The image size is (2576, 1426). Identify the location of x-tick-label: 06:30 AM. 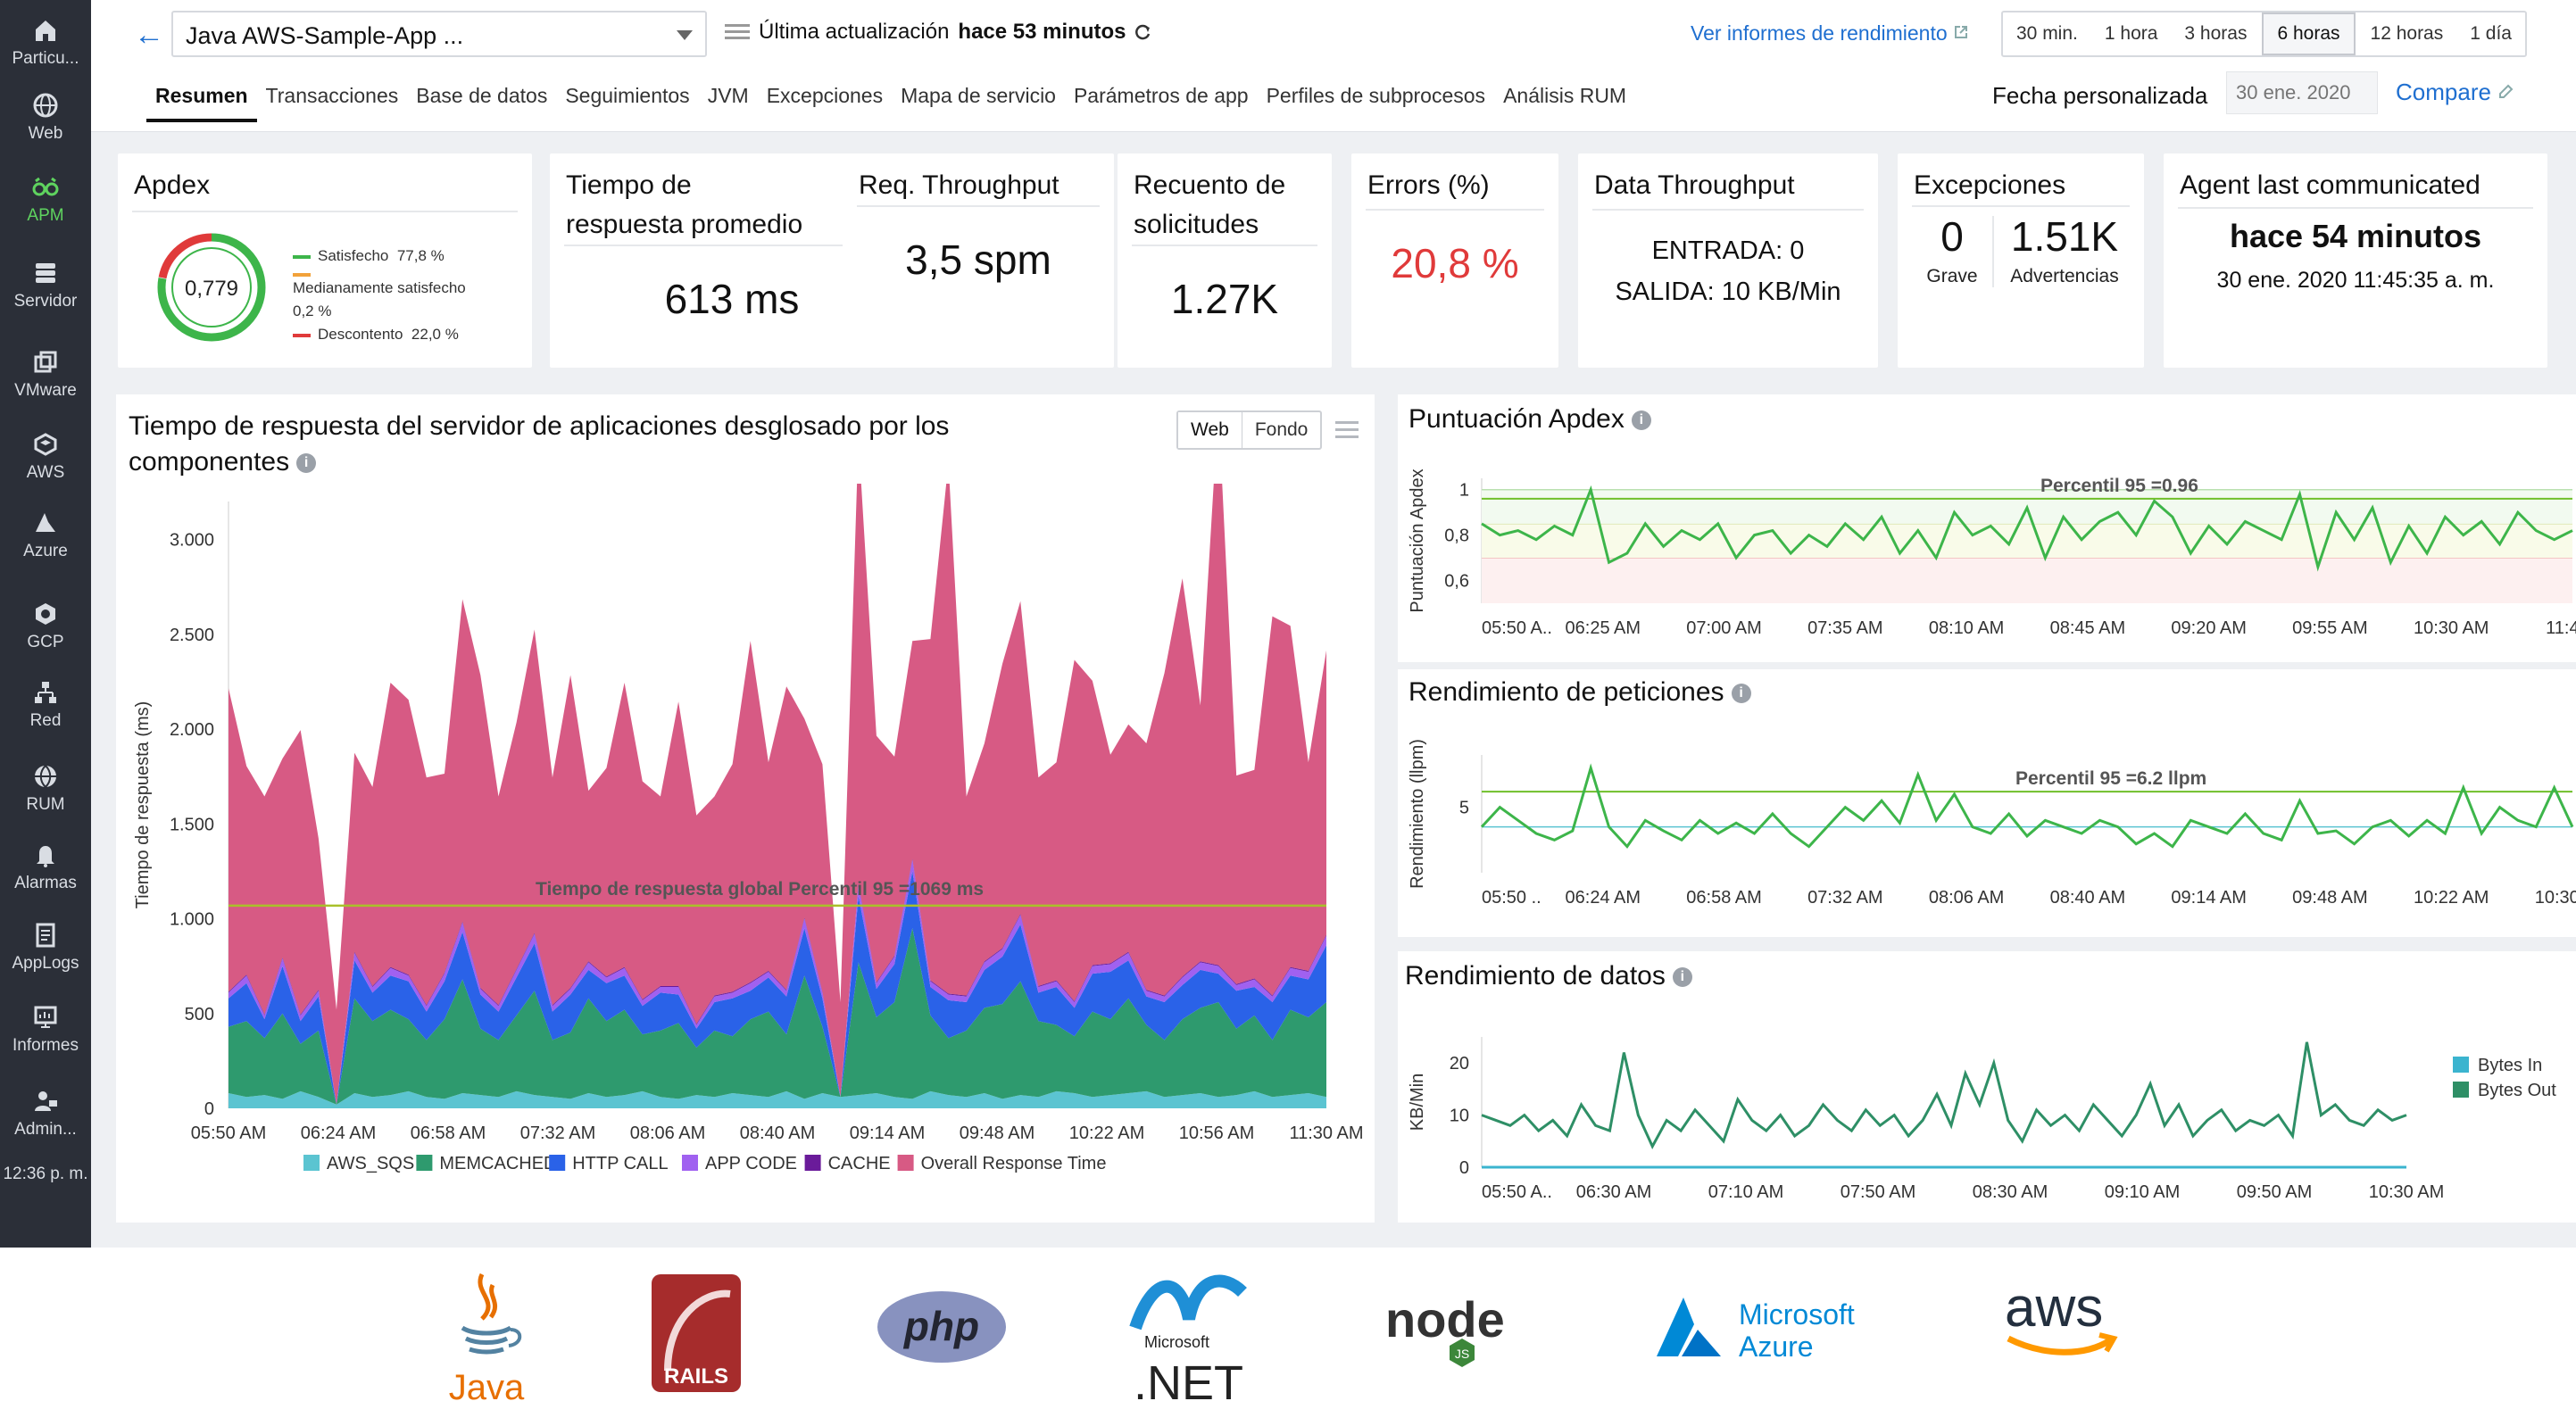
(1614, 1192).